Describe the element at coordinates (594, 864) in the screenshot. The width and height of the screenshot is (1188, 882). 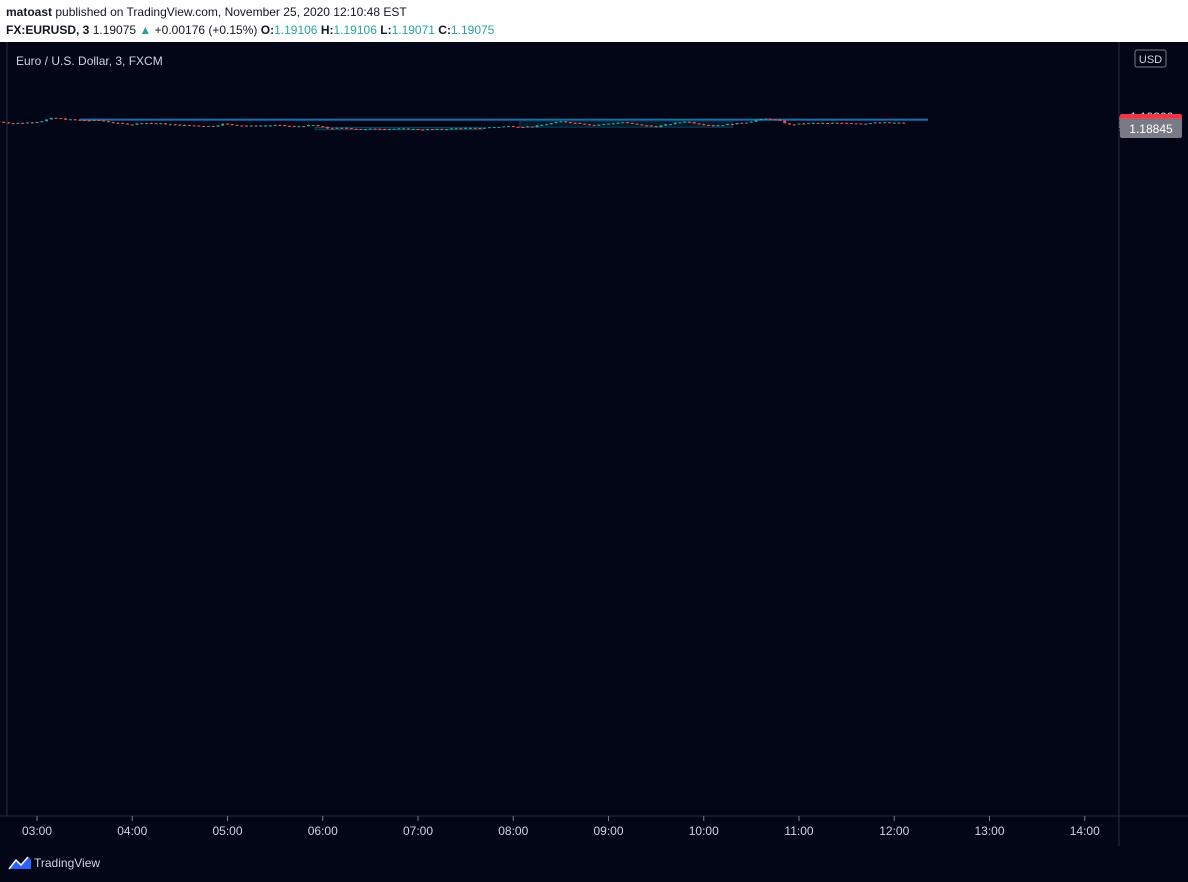
I see `footer: TradingView` at that location.